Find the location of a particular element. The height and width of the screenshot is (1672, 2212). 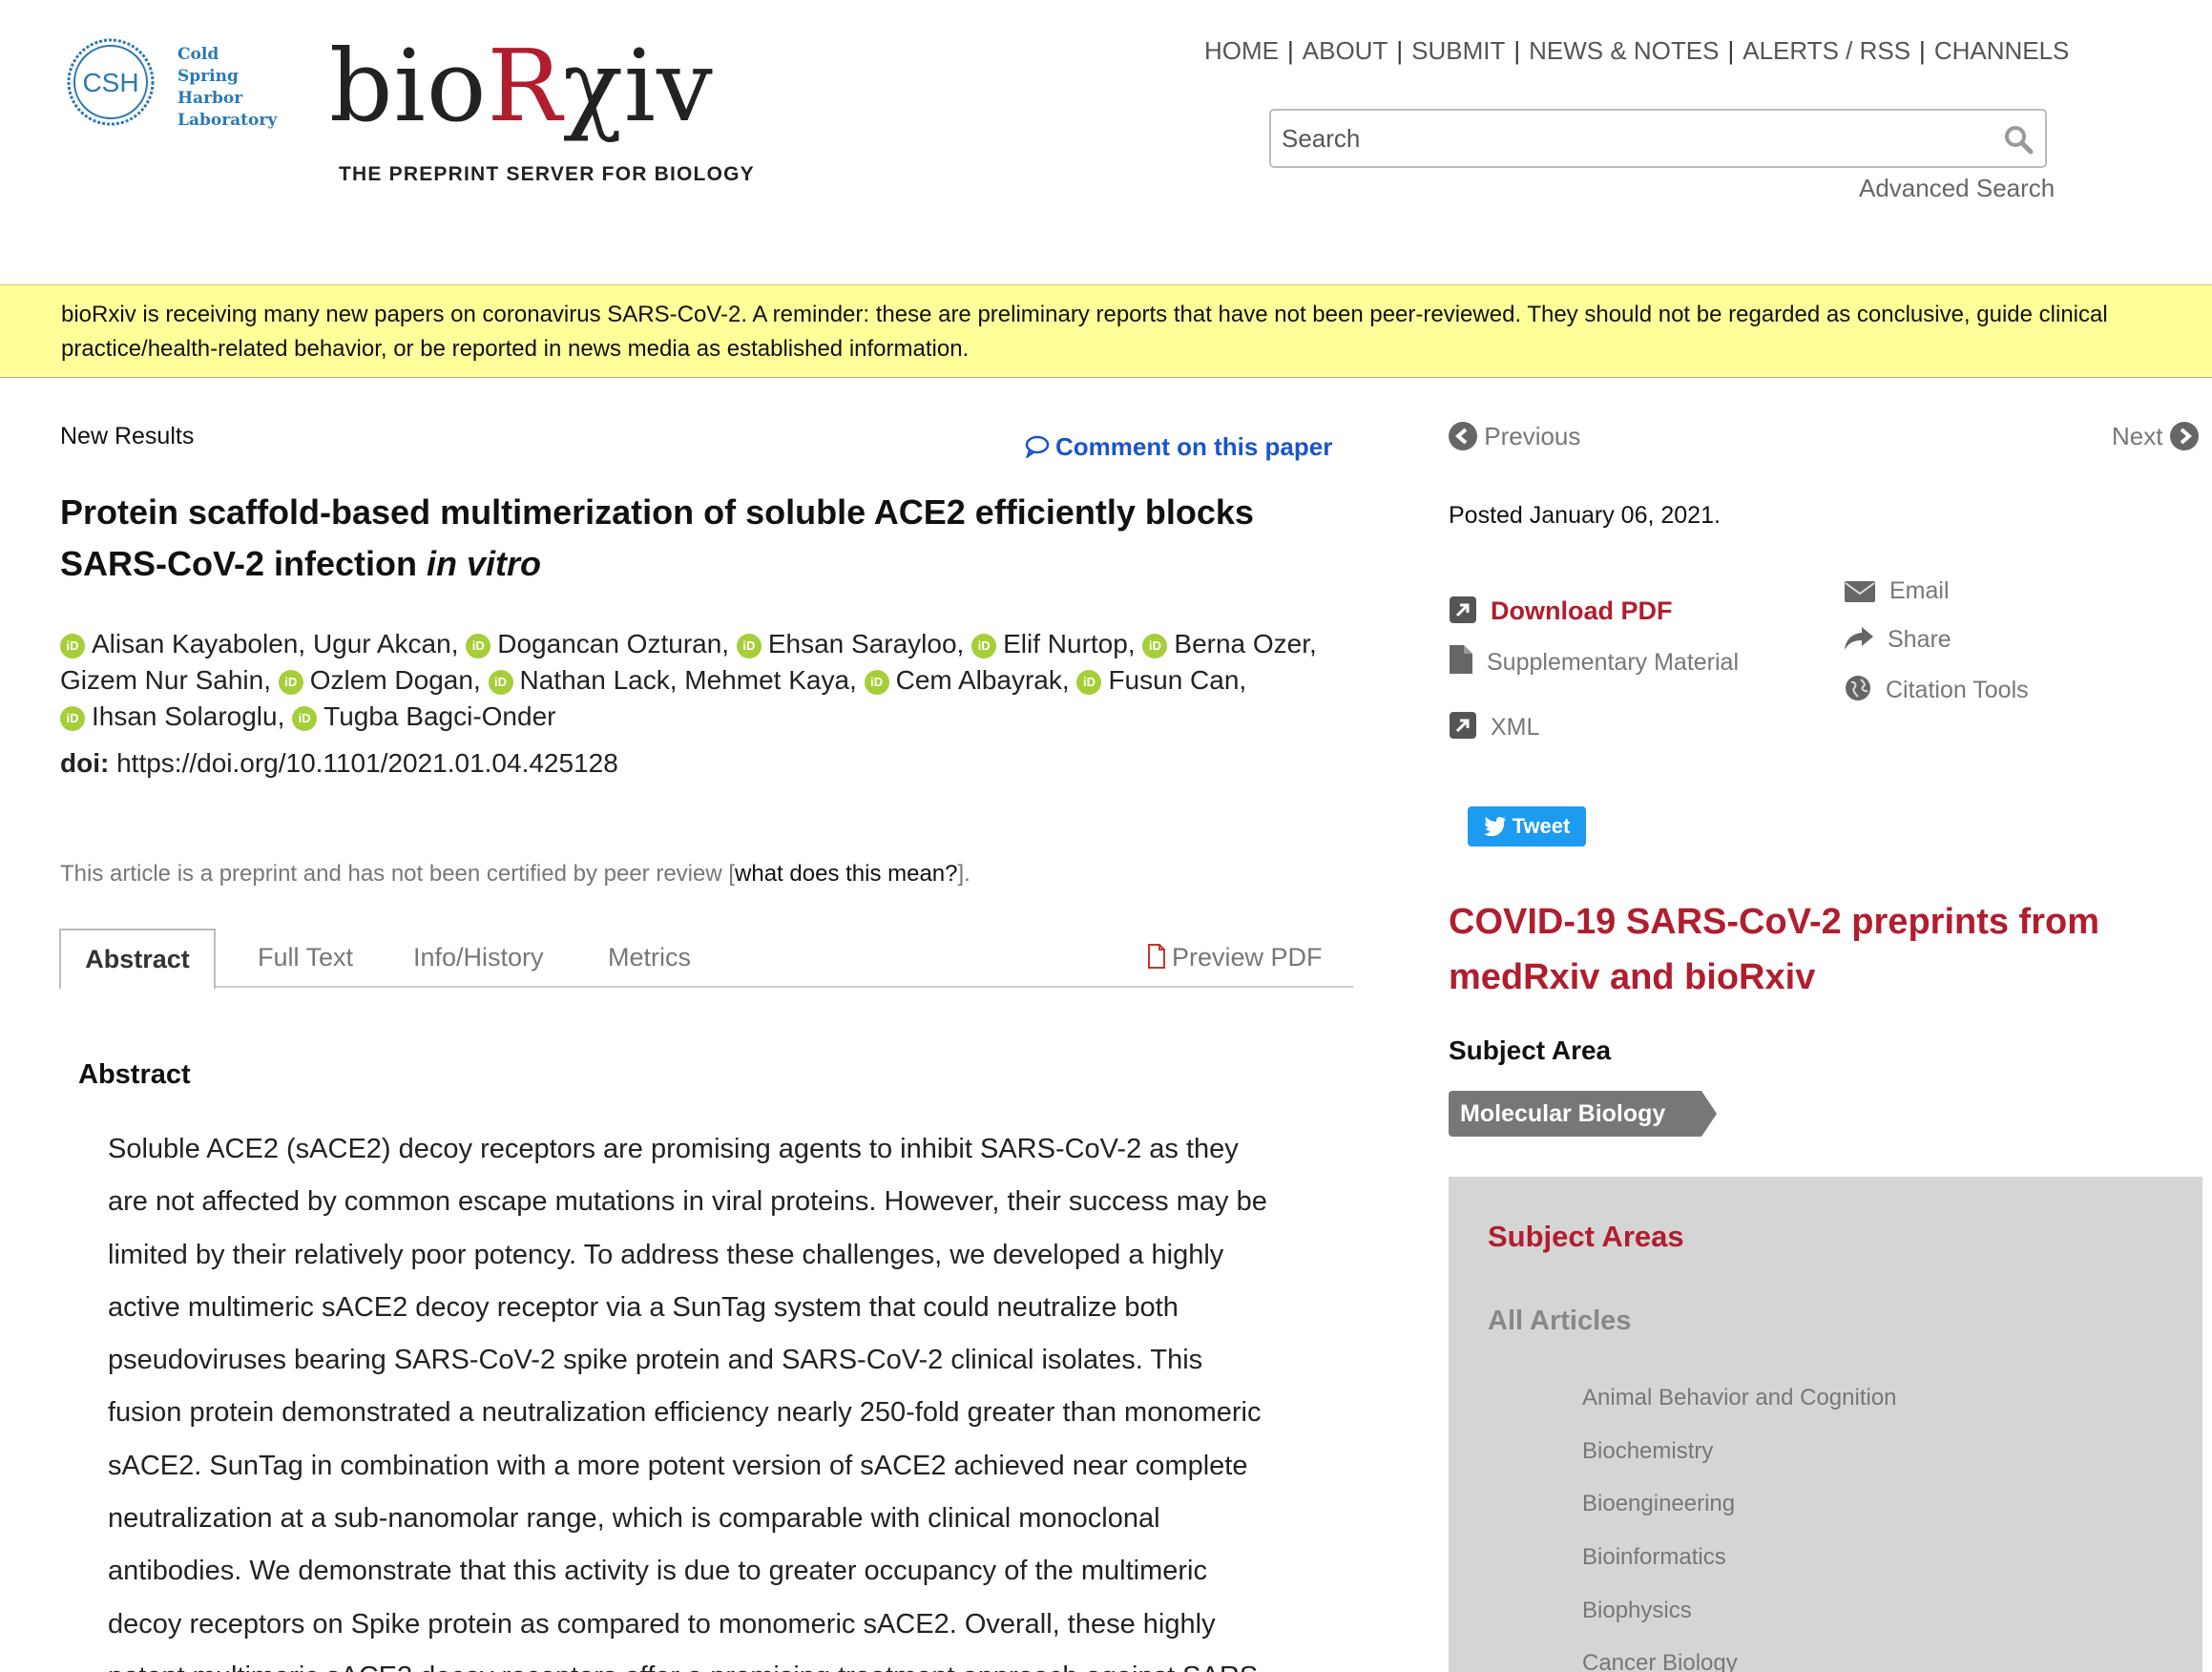

external-link-icon is located at coordinates (1463, 725).